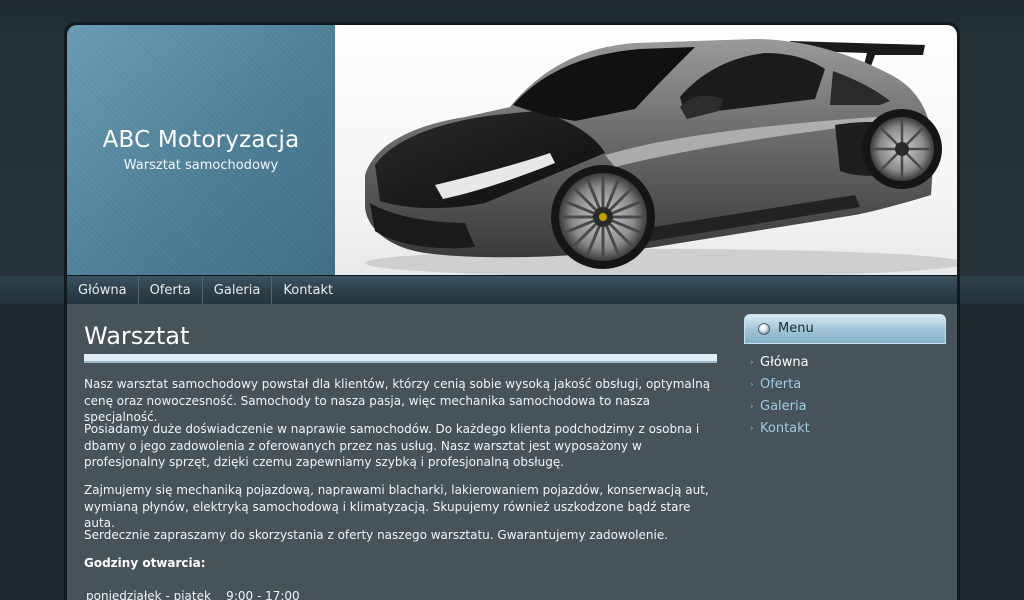 The image size is (1024, 600). Describe the element at coordinates (193, 594) in the screenshot. I see `opening-hours-line: poniedziałek - piątek 9:00 - 17:00` at that location.